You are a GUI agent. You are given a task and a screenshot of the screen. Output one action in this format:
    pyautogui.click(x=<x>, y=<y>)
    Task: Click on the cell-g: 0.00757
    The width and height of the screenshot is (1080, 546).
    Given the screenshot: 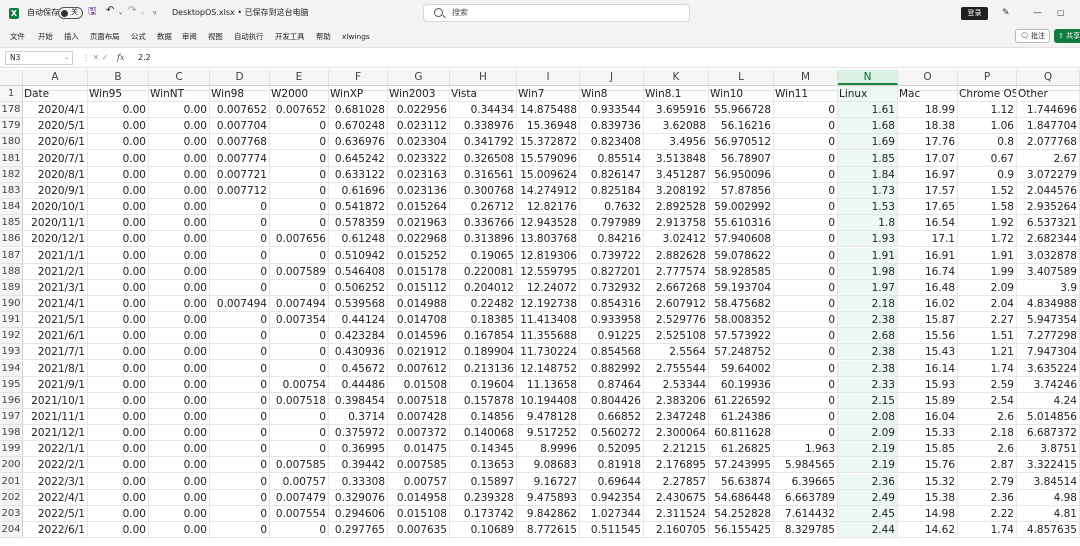 What is the action you would take?
    pyautogui.click(x=419, y=481)
    